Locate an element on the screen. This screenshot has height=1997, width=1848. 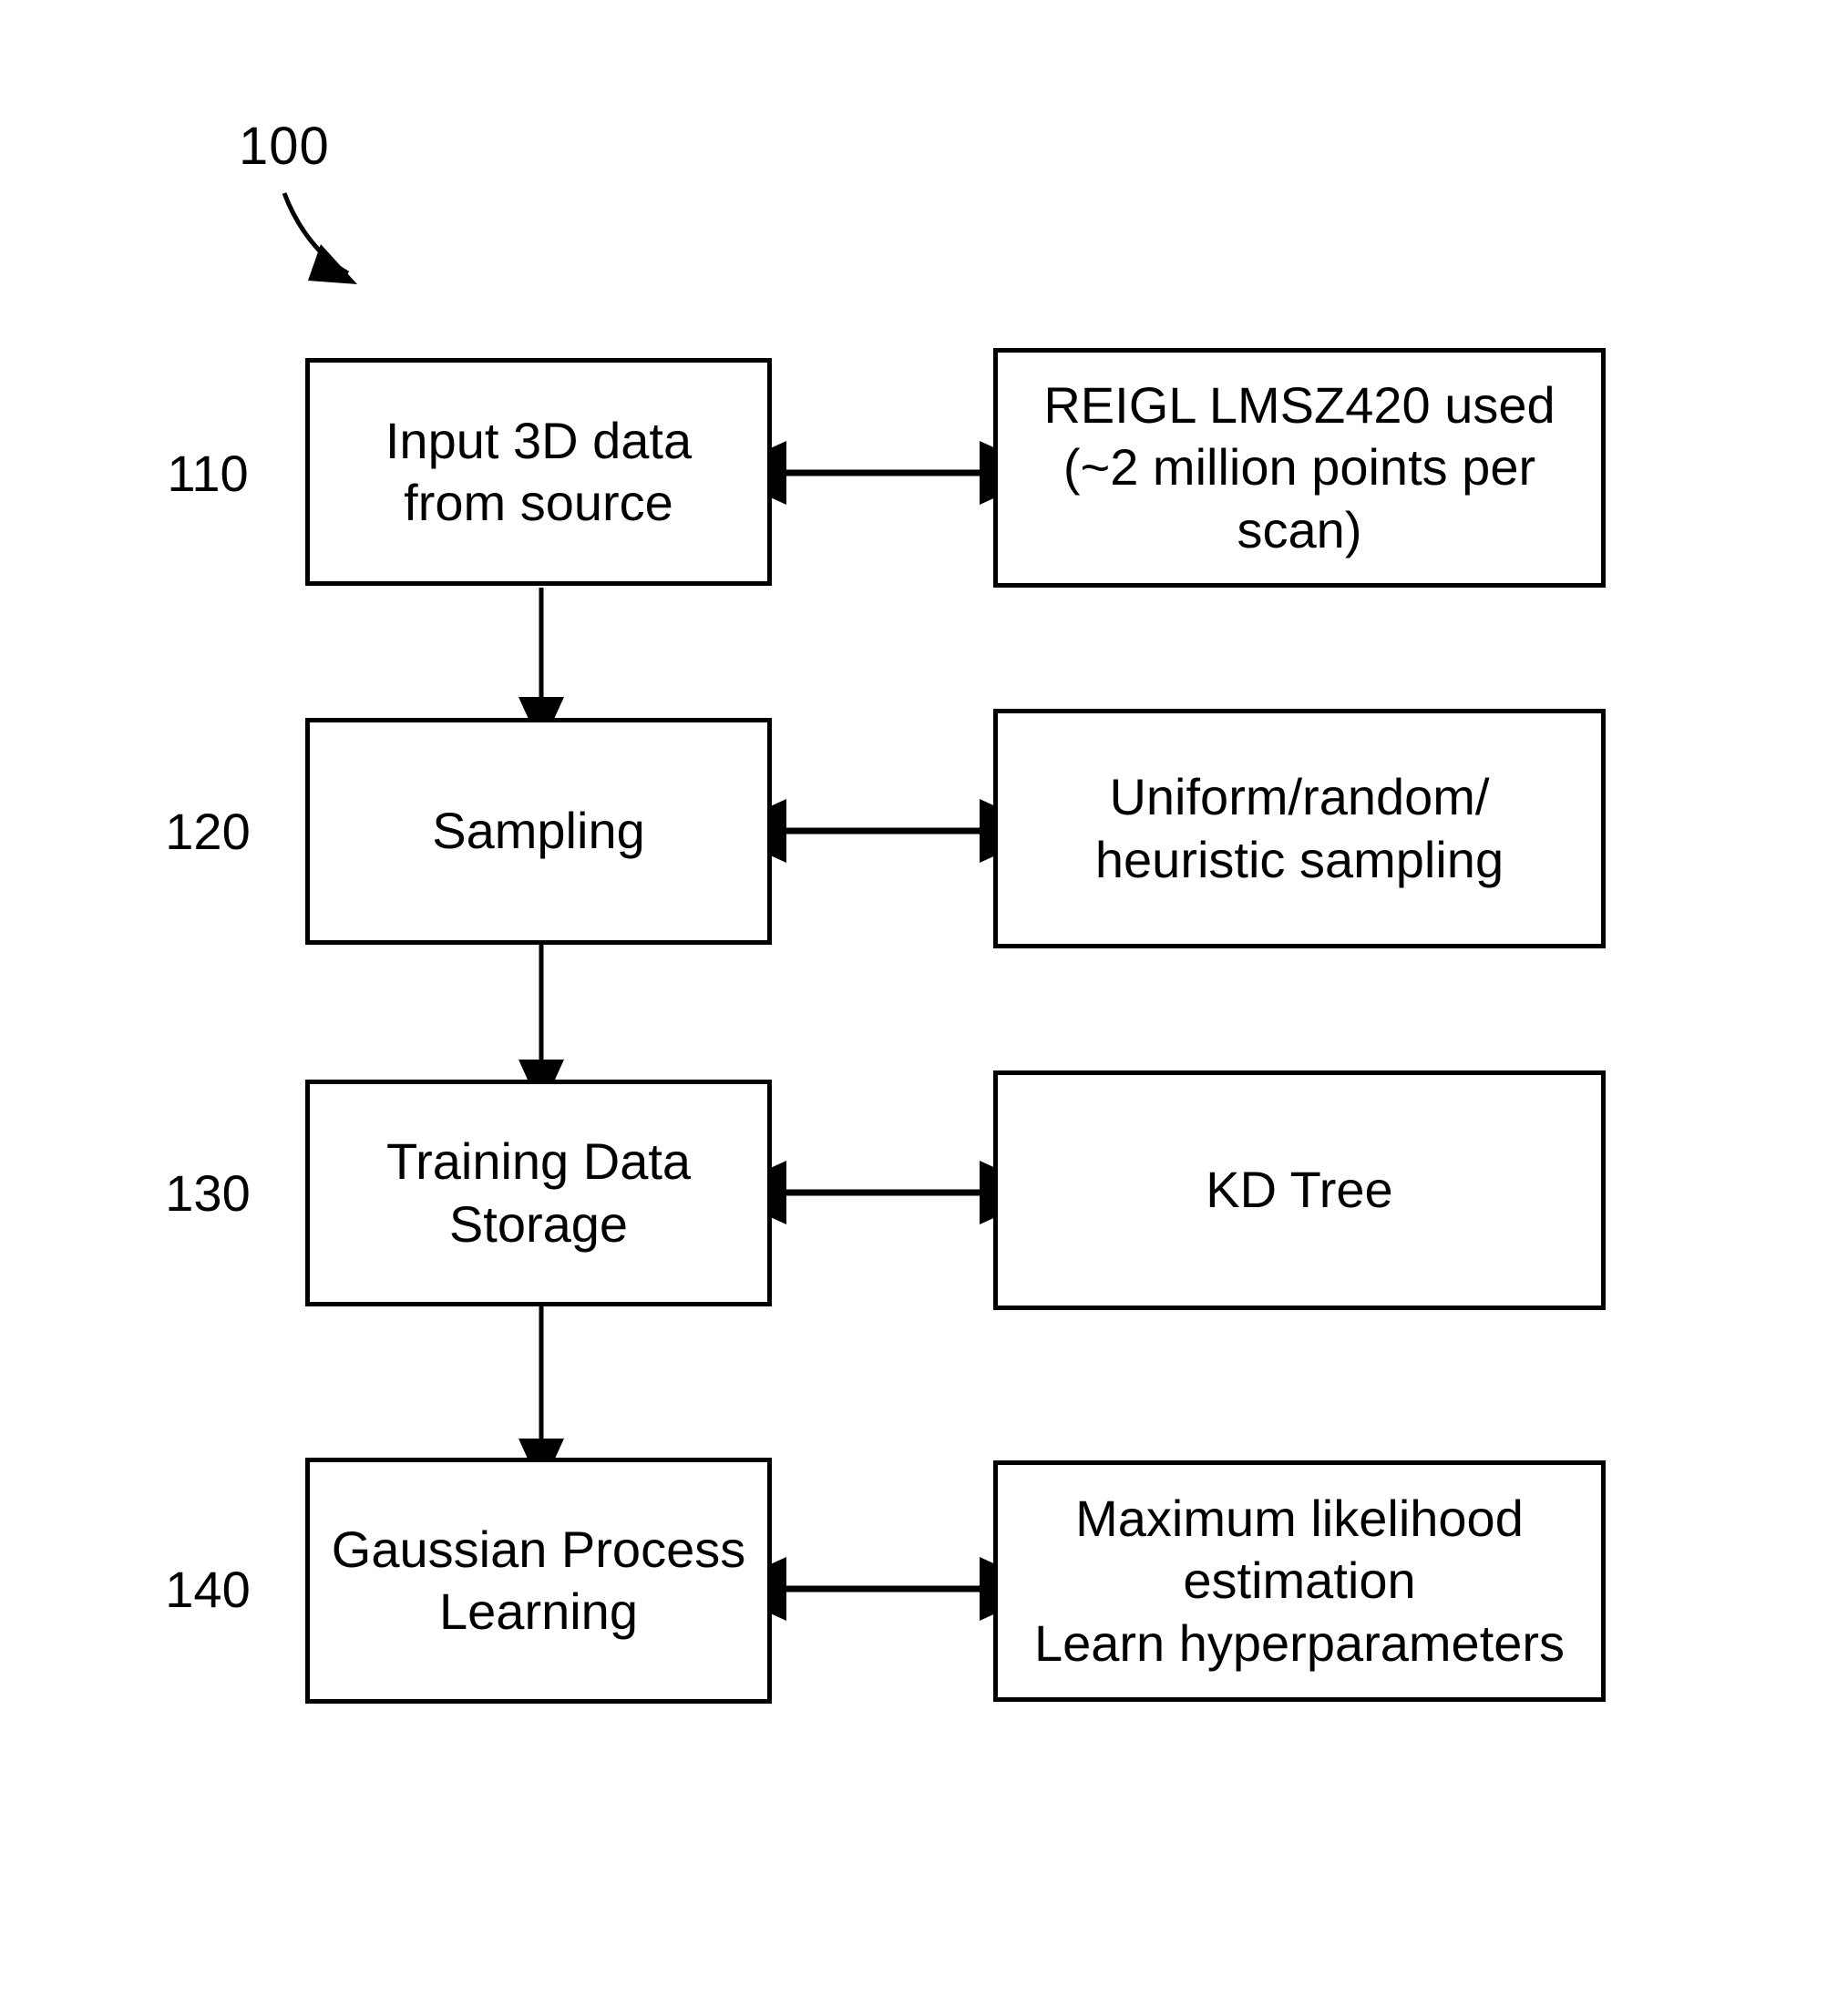
detail-box-kd-tree-label: KD Tree is located at coordinates (1299, 1190).